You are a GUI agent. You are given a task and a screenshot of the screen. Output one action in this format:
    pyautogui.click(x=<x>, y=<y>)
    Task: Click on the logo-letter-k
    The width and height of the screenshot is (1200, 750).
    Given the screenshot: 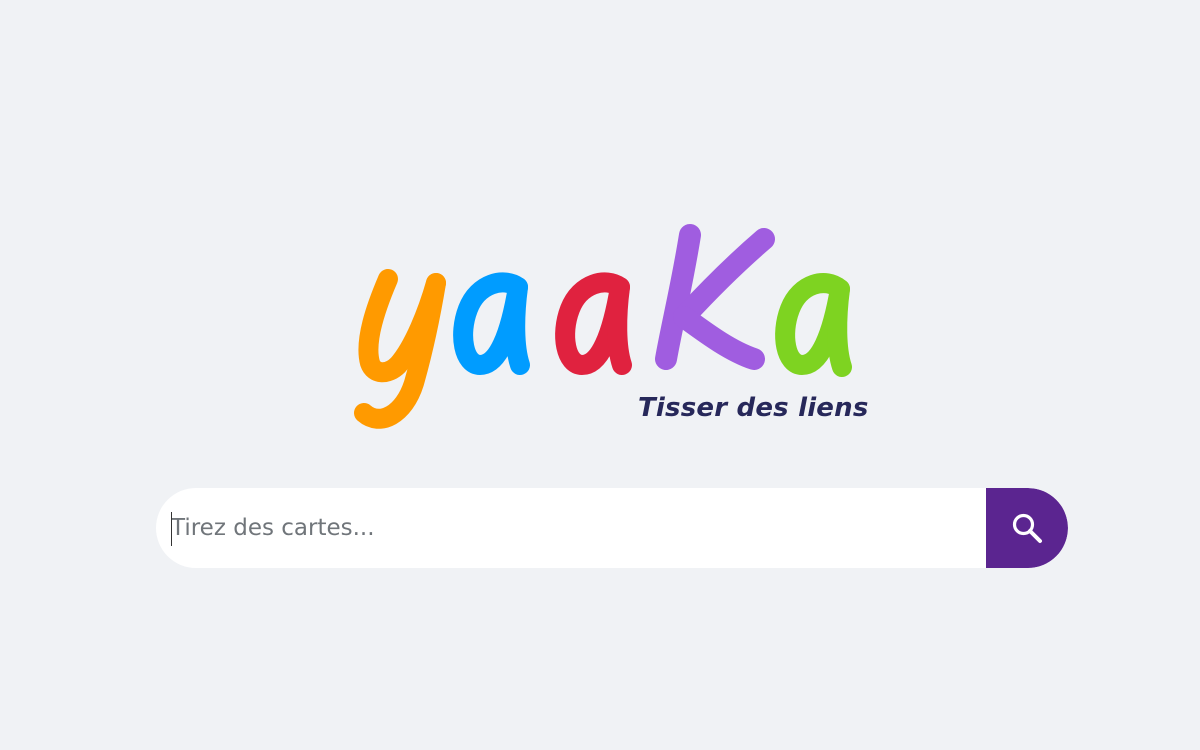 What is the action you would take?
    pyautogui.click(x=715, y=297)
    